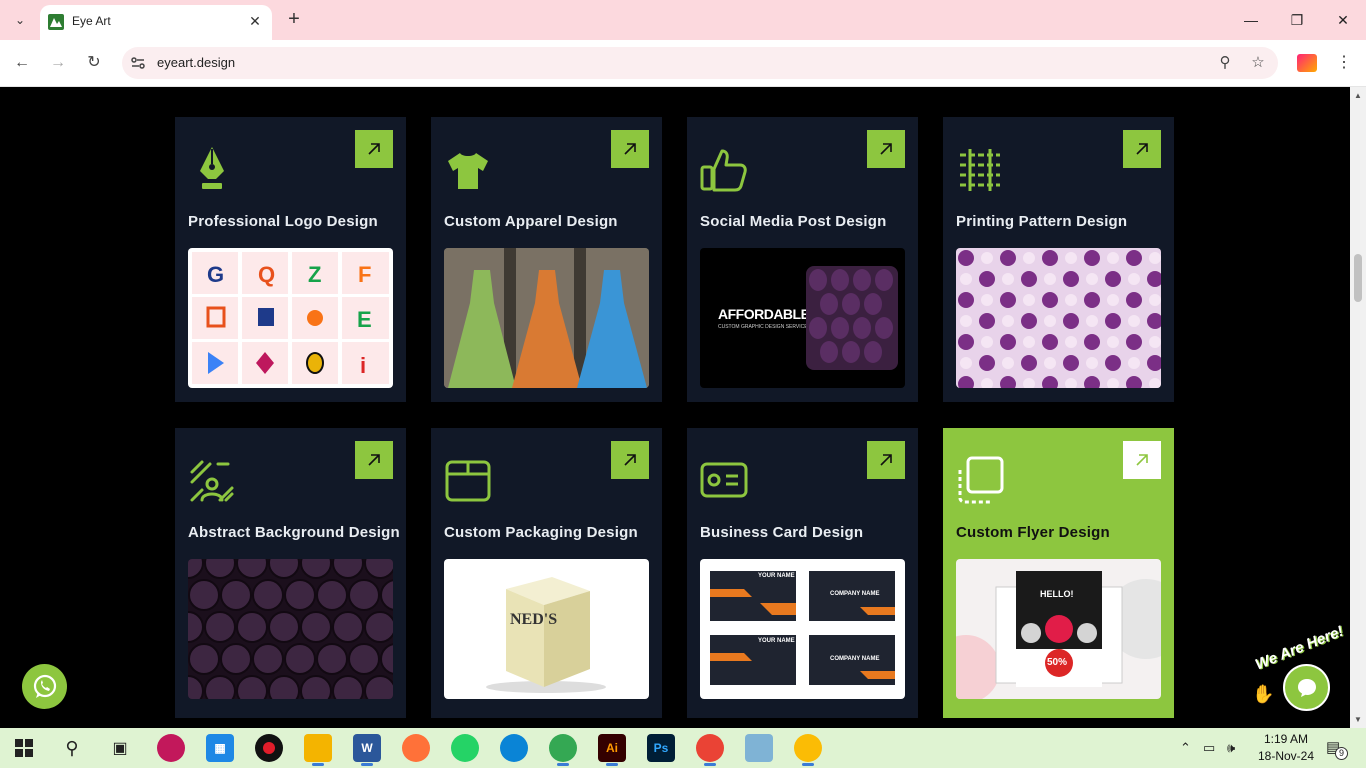 The image size is (1366, 768). Describe the element at coordinates (546, 629) in the screenshot. I see `neds-box-image: NED'S` at that location.